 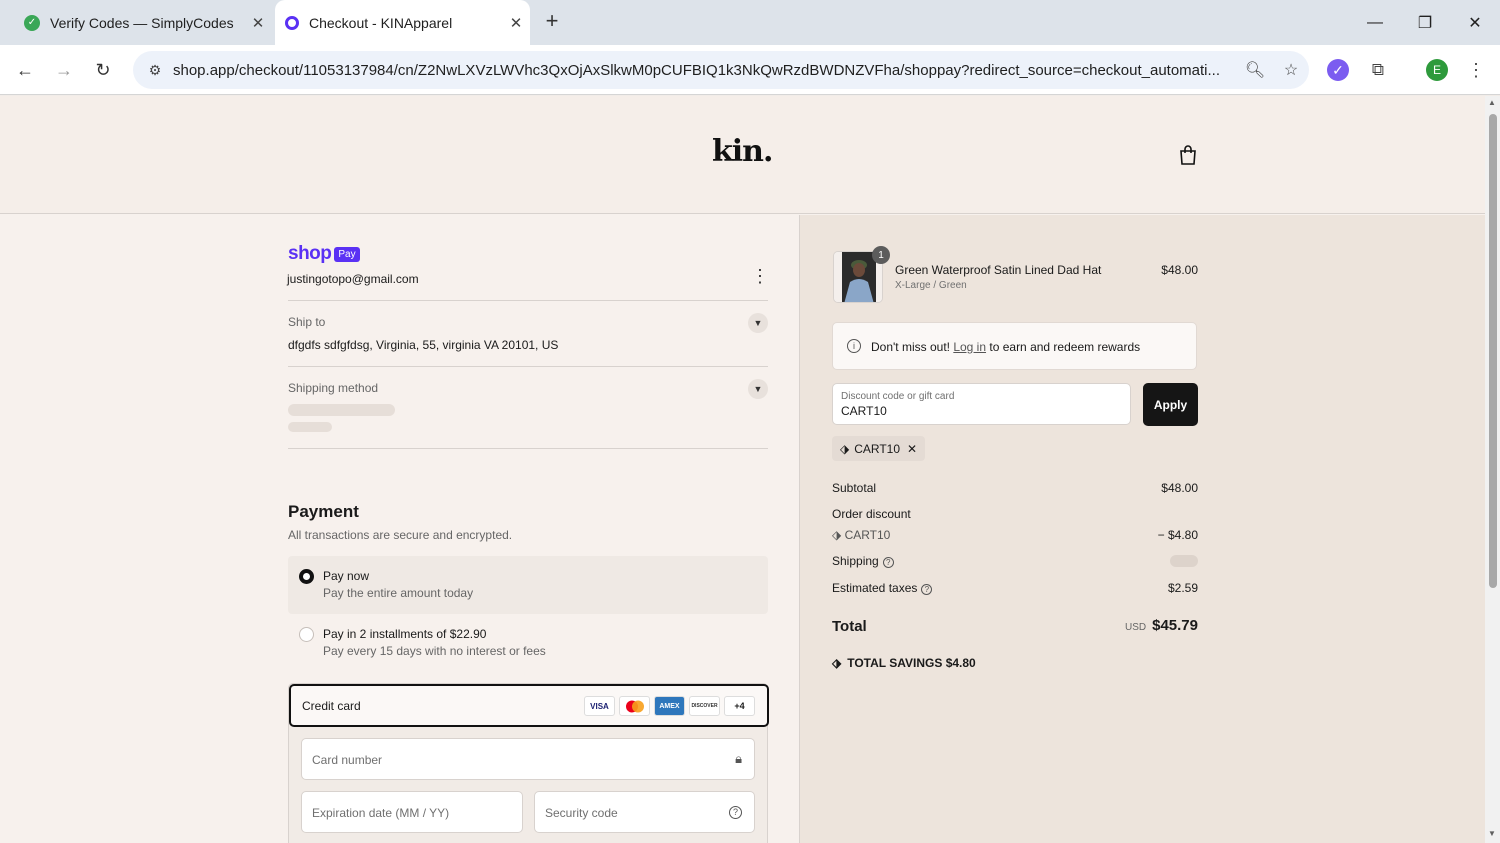 I want to click on restore-icon: ❐, so click(x=1425, y=22).